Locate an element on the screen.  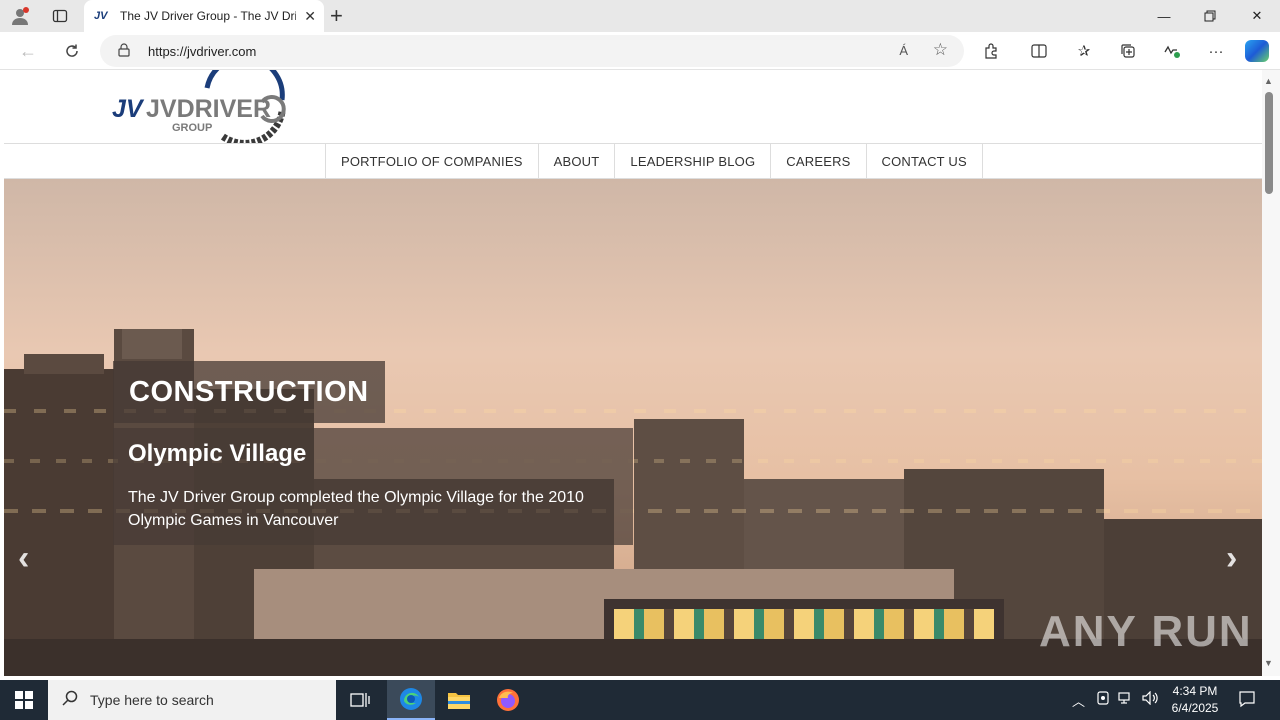
nav-careers: CAREERS is located at coordinates (819, 161).